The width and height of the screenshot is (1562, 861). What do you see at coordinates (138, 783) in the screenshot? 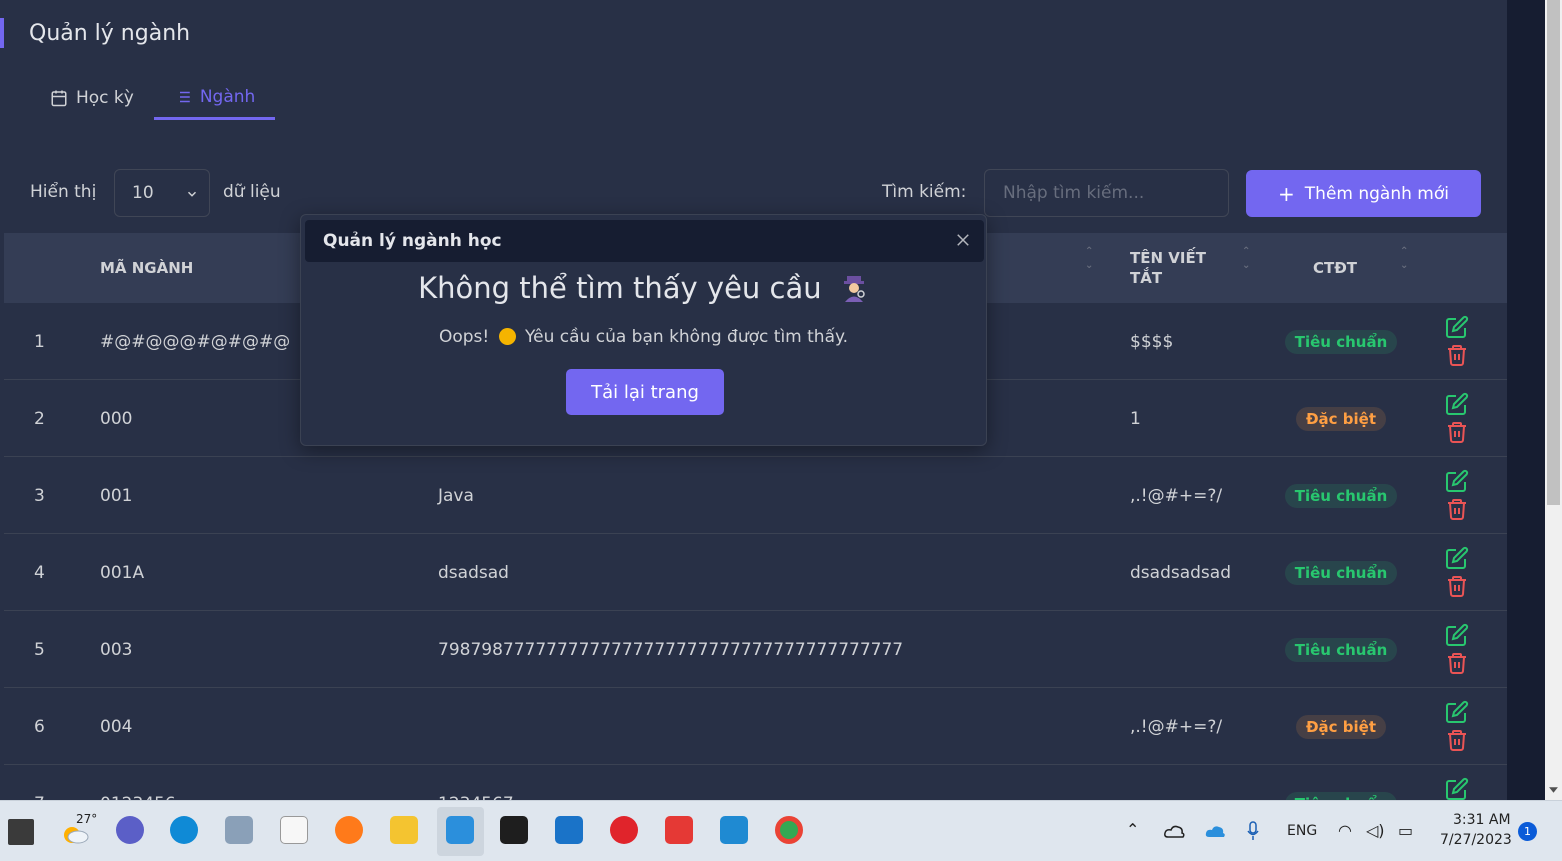
I see `row-code: 0123456` at bounding box center [138, 783].